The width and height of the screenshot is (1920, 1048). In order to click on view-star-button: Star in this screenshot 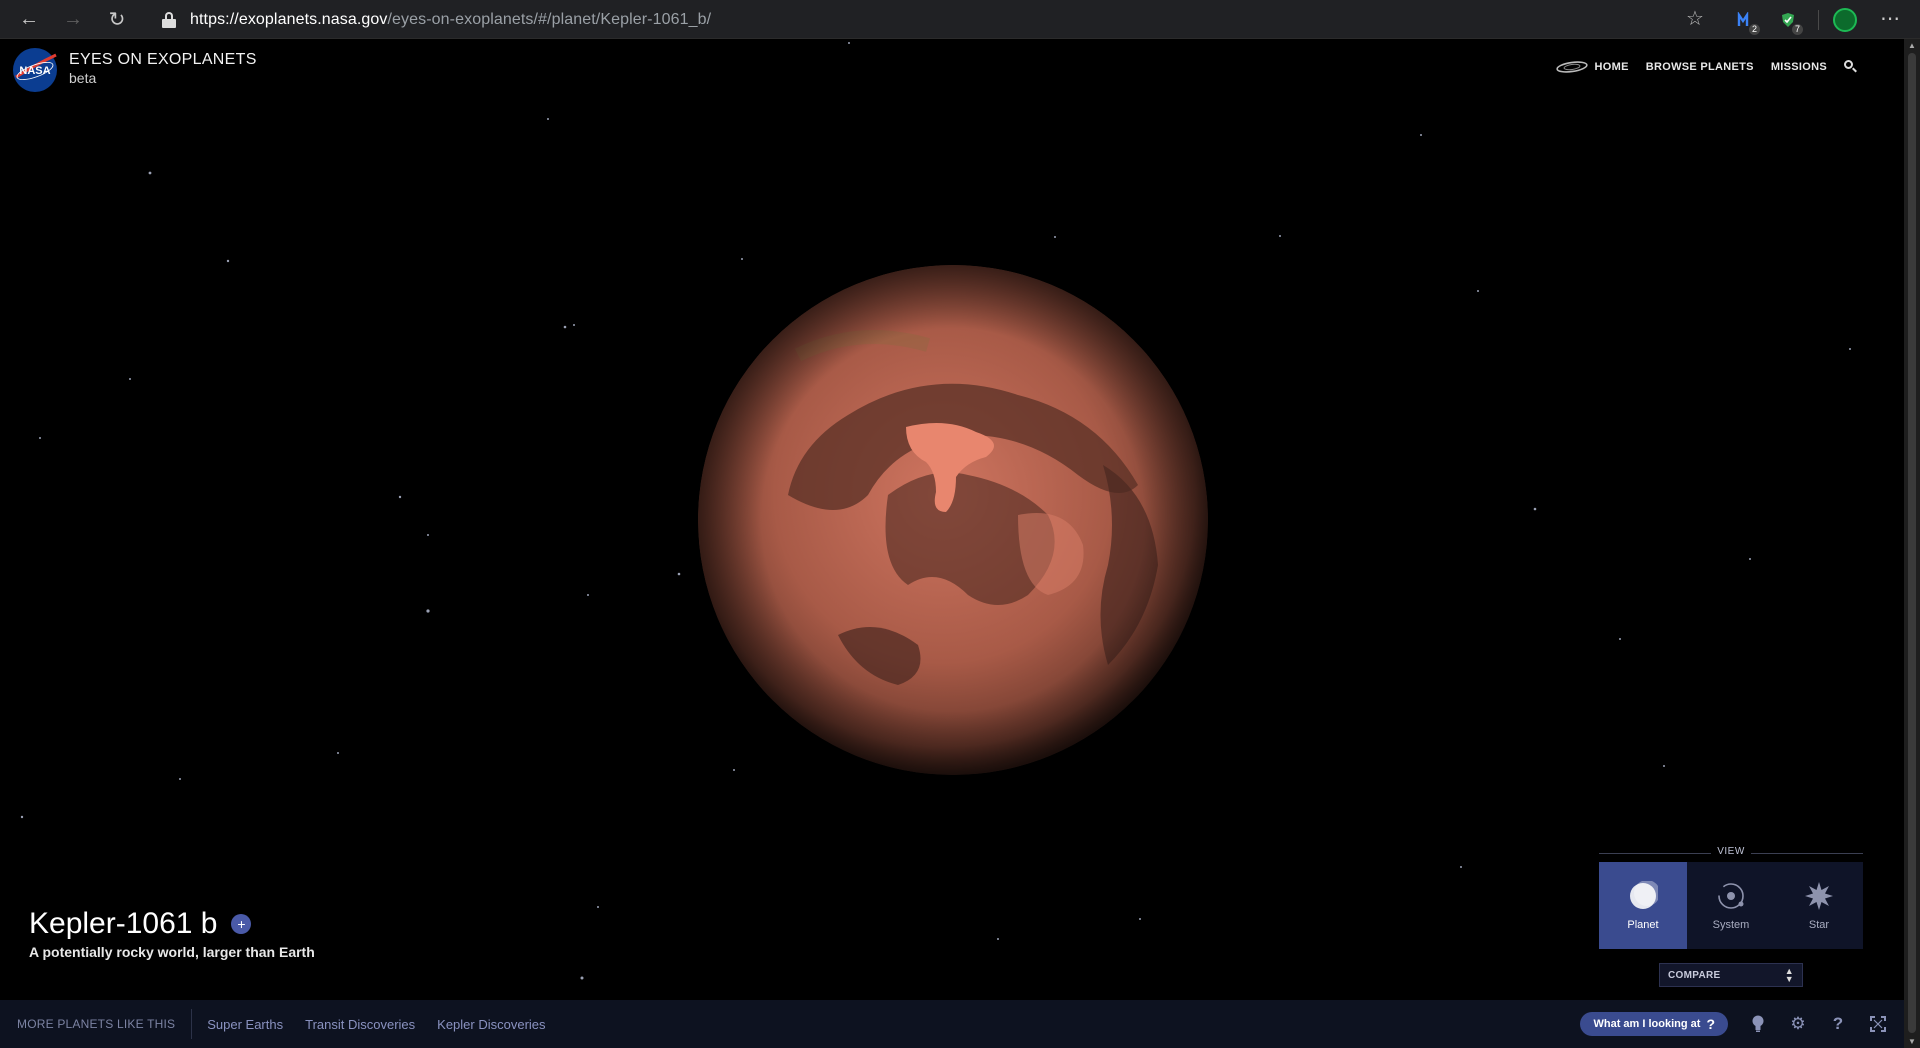, I will do `click(1819, 905)`.